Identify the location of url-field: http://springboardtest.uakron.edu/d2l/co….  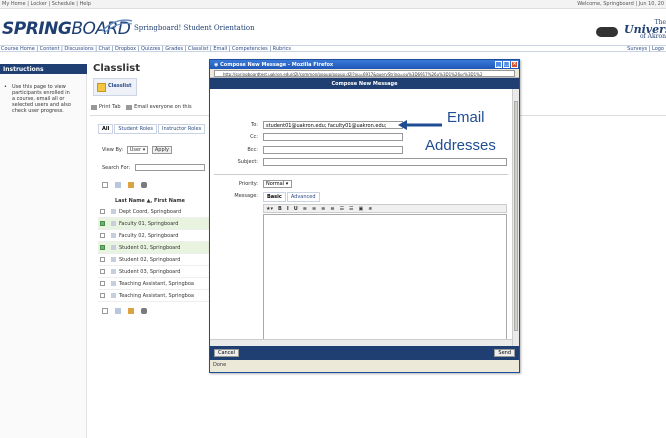
(364, 73).